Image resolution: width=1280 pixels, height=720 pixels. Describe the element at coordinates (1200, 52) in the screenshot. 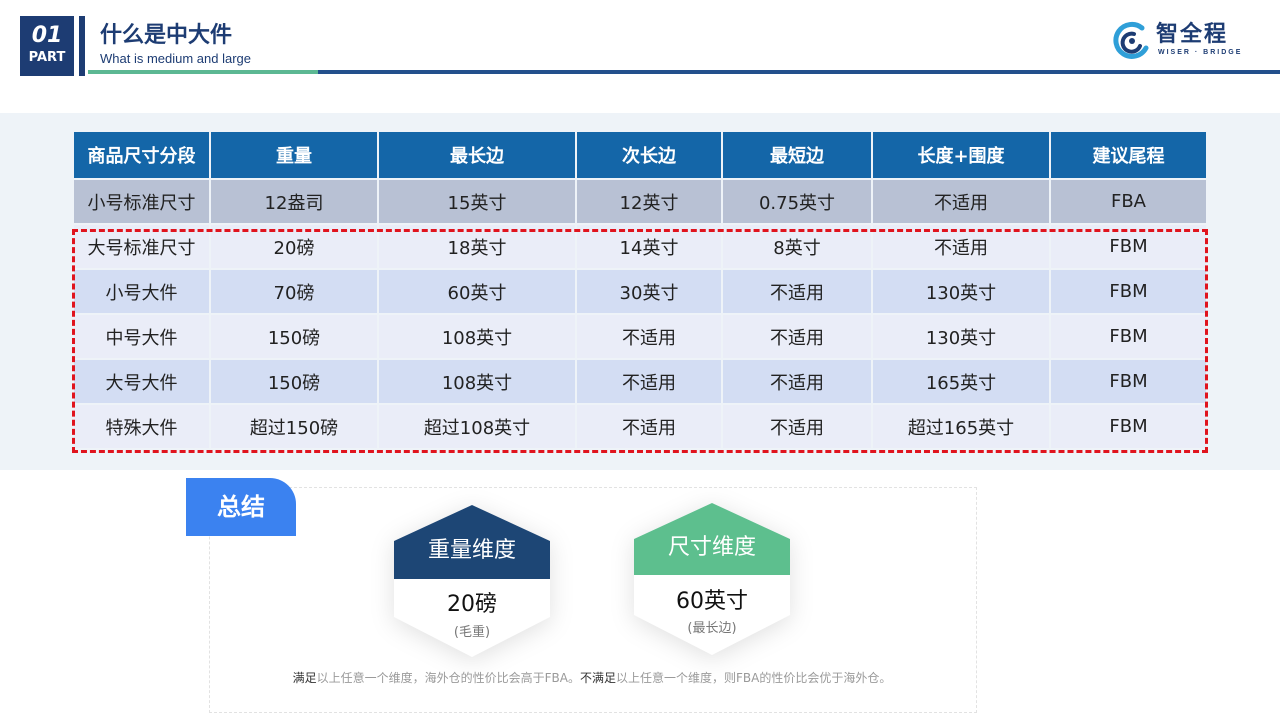

I see `logo-subtext: WISER · BRIDGE` at that location.